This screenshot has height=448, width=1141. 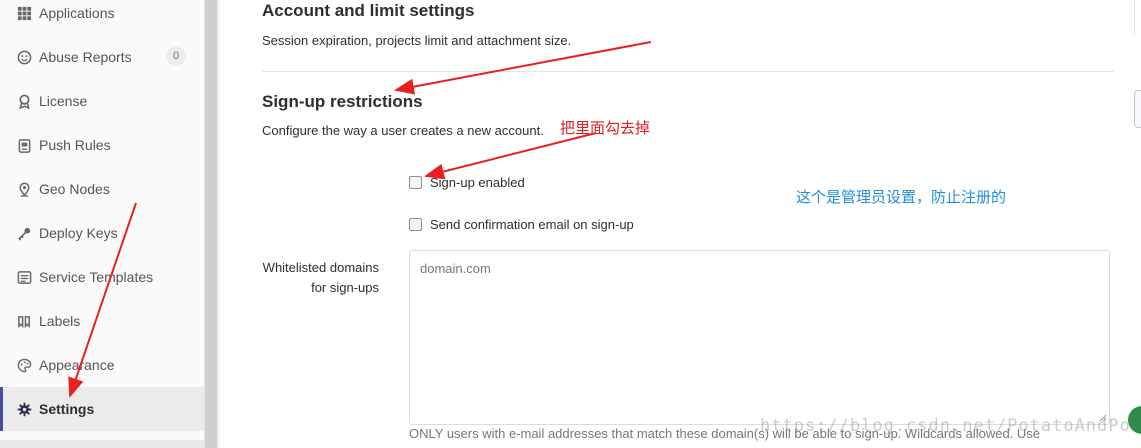 I want to click on arrow-to-signup-checkbox, so click(x=510, y=156).